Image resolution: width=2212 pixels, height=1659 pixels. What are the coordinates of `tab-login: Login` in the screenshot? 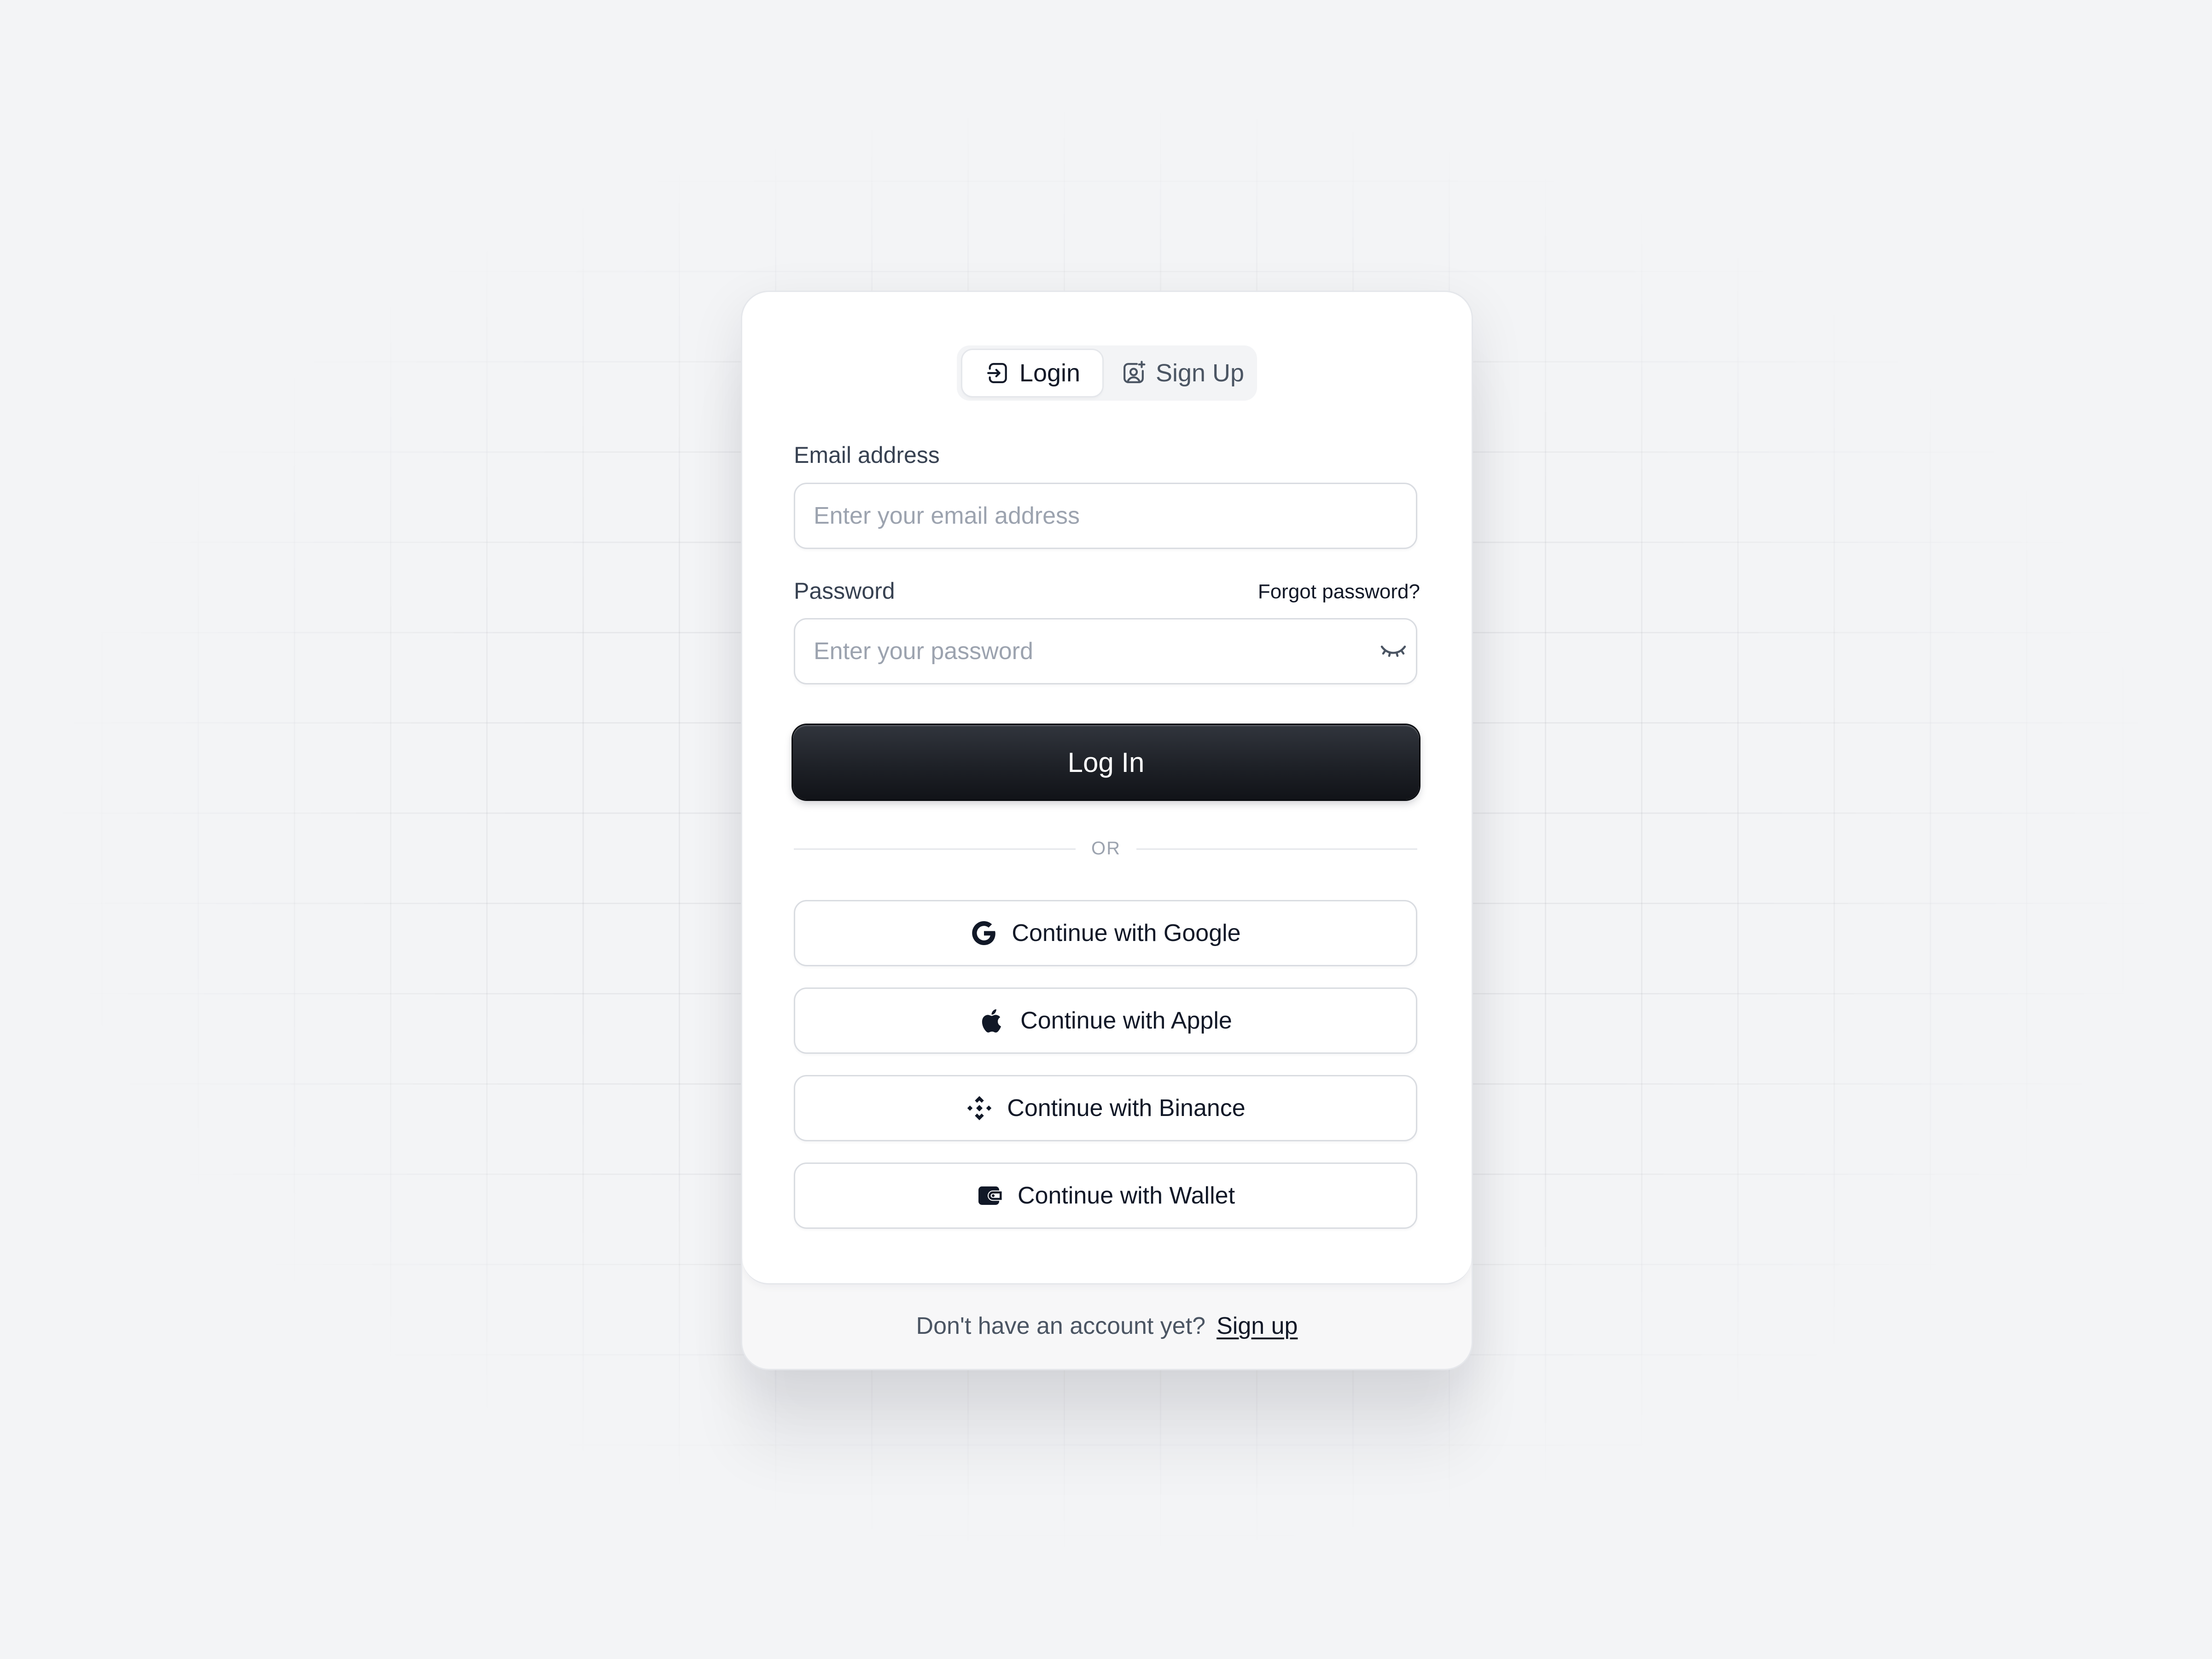 It's located at (1032, 373).